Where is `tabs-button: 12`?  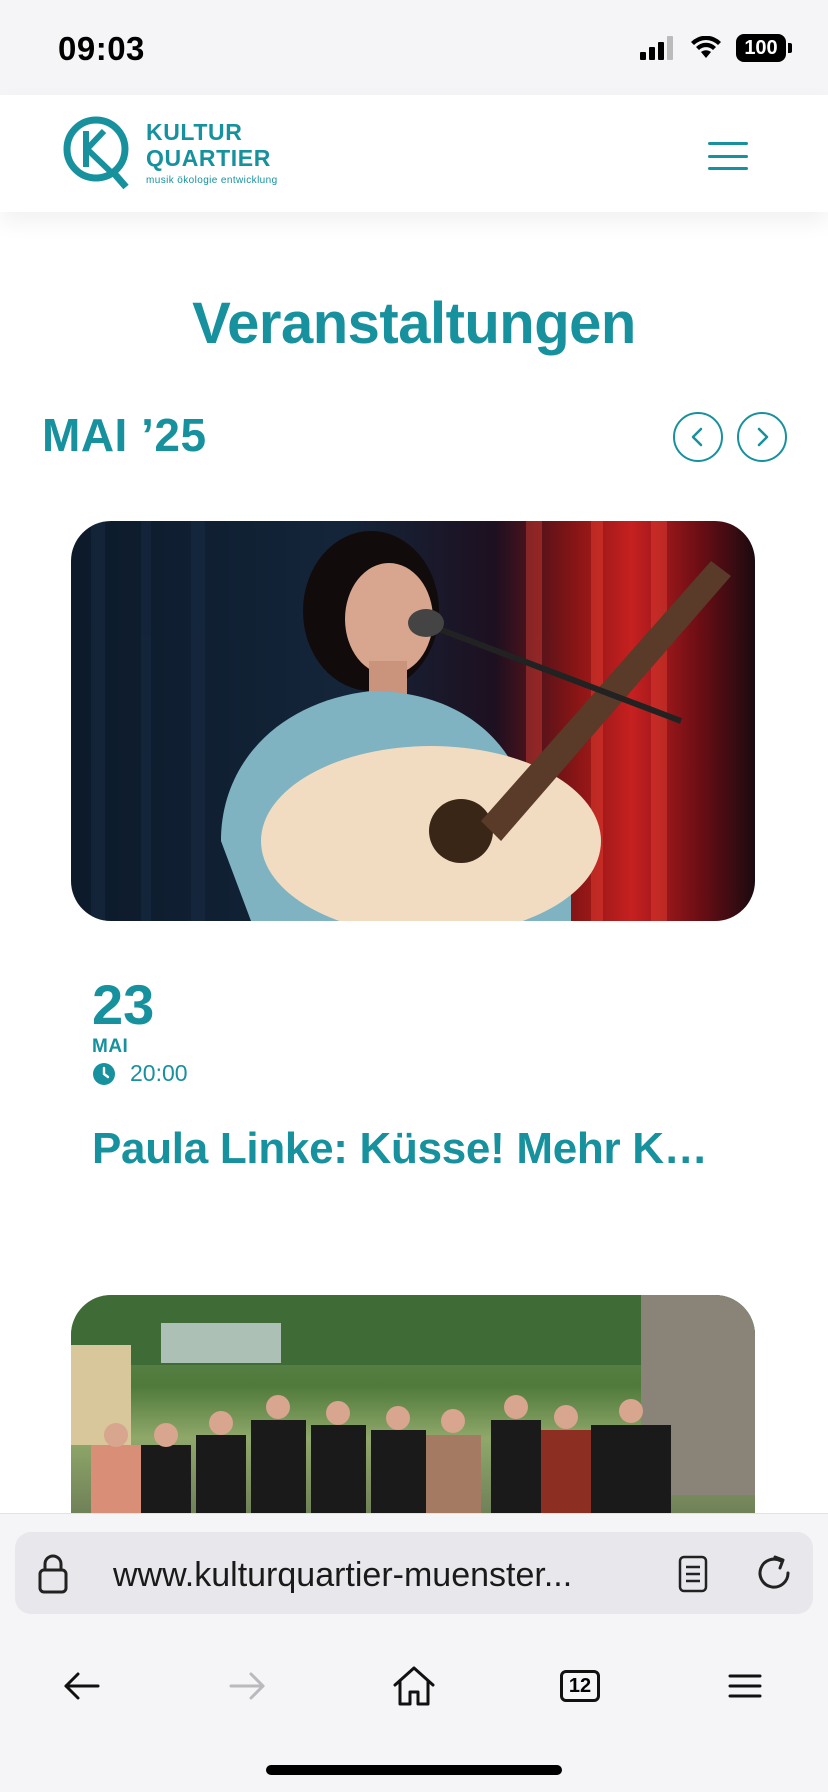 tabs-button: 12 is located at coordinates (580, 1686).